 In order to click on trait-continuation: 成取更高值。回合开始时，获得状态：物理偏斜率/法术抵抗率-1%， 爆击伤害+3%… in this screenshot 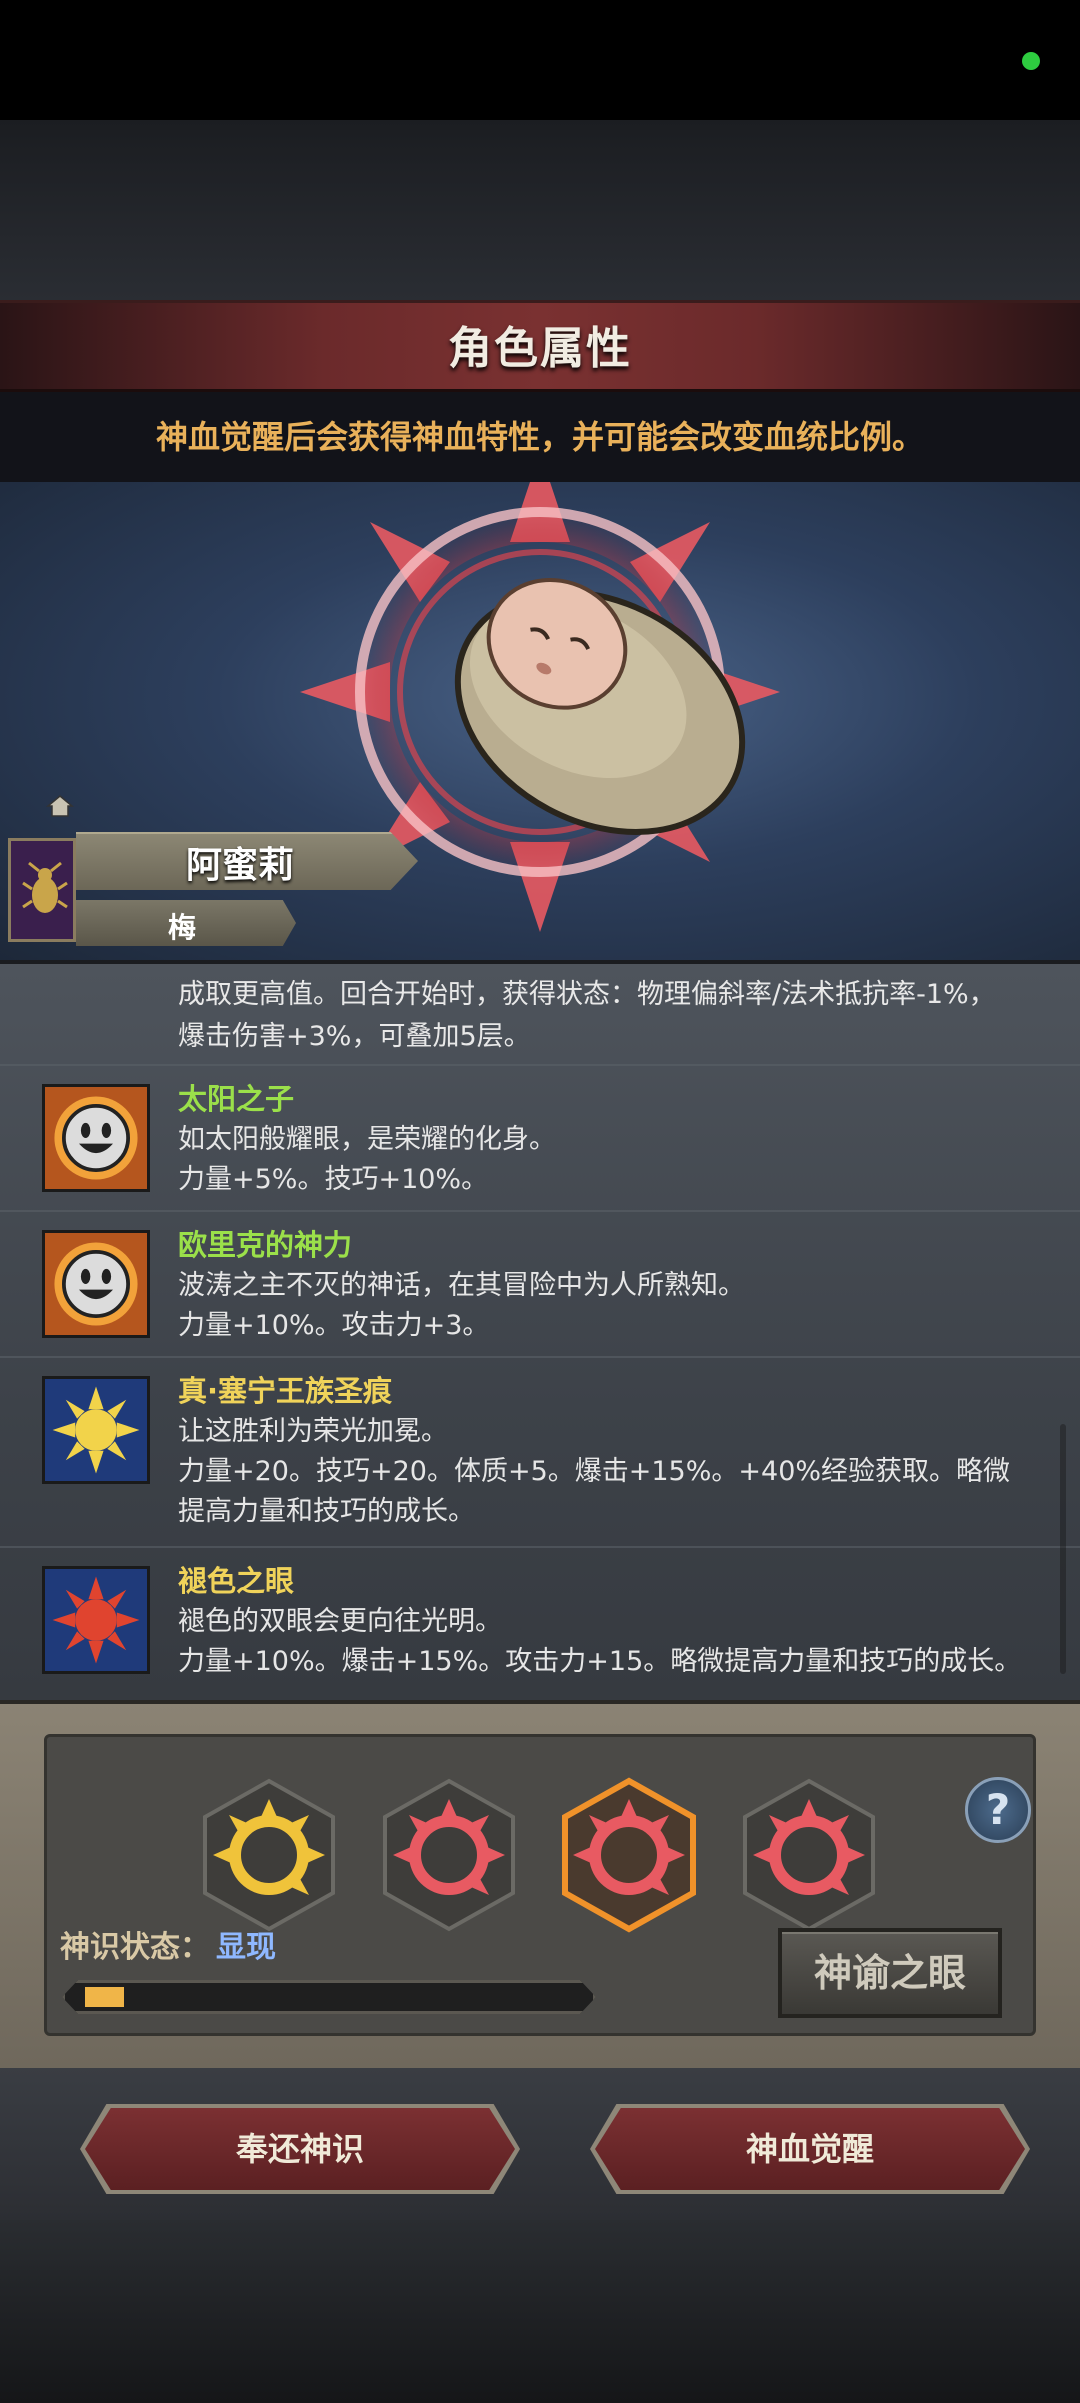, I will do `click(608, 1016)`.